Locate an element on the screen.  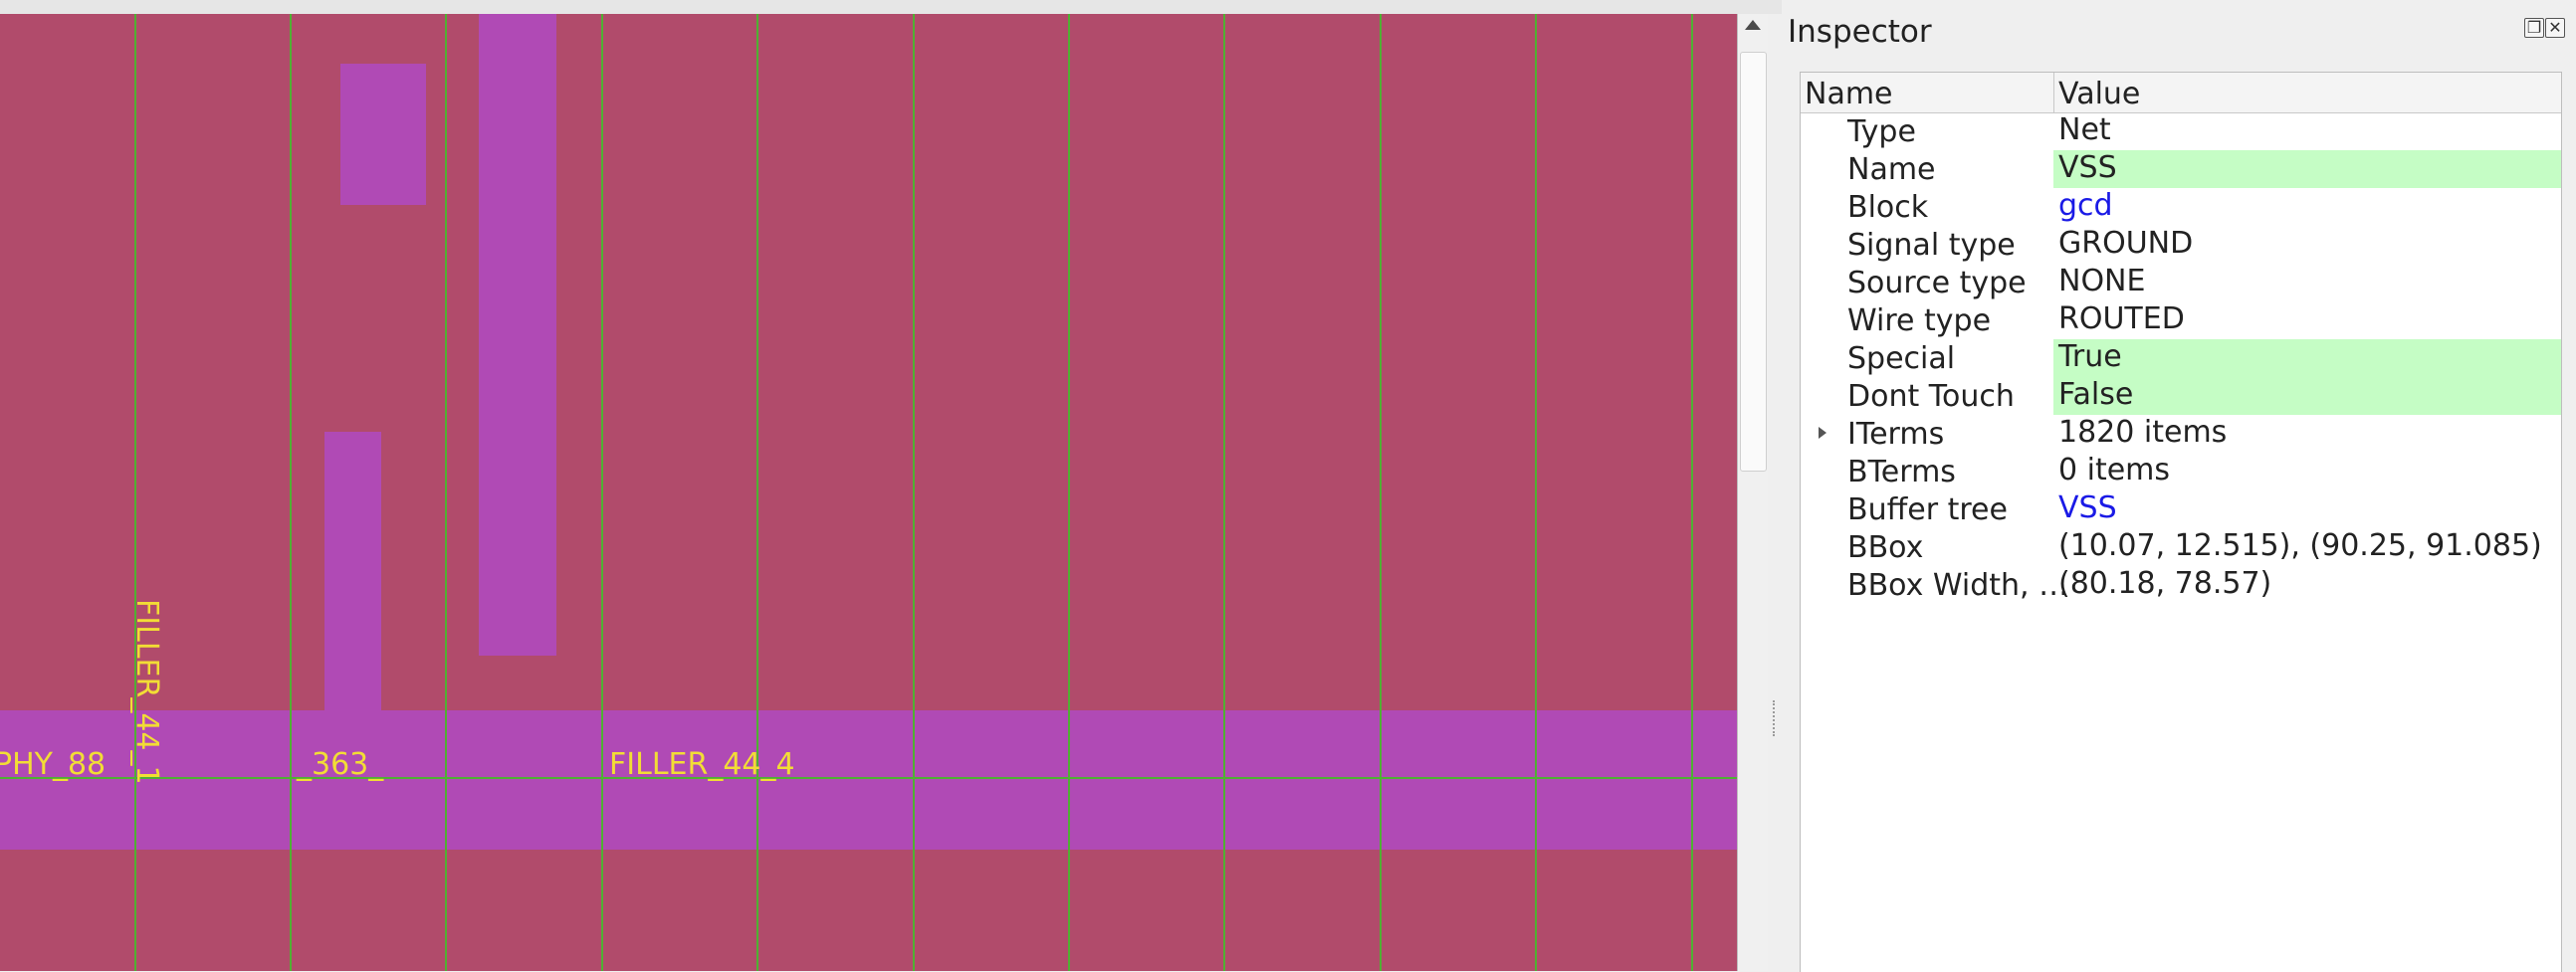
property-name: Name is located at coordinates (1891, 169).